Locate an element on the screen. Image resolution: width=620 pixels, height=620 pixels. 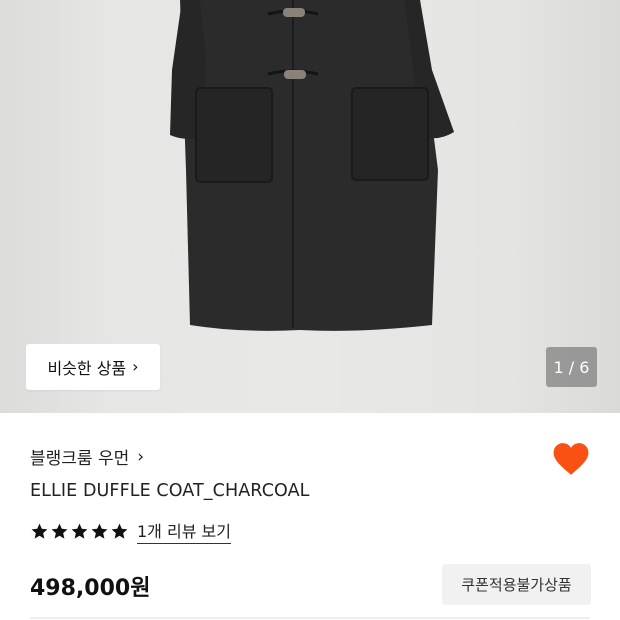
star-rating is located at coordinates (79, 531).